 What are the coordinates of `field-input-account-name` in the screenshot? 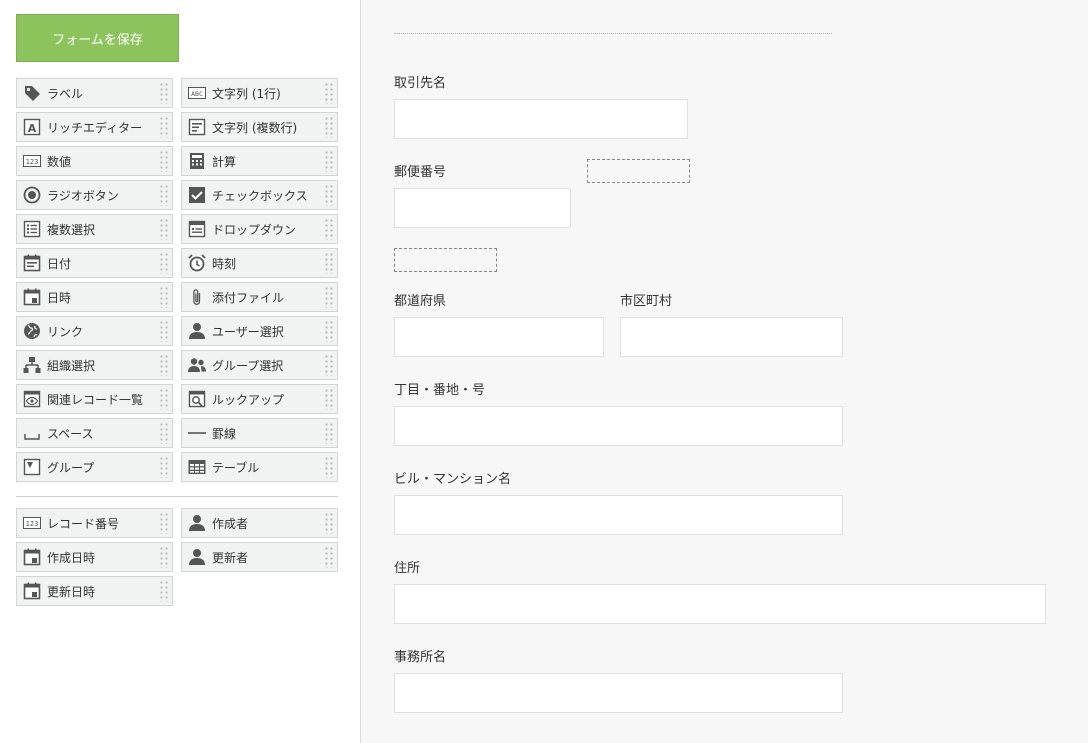 It's located at (541, 119).